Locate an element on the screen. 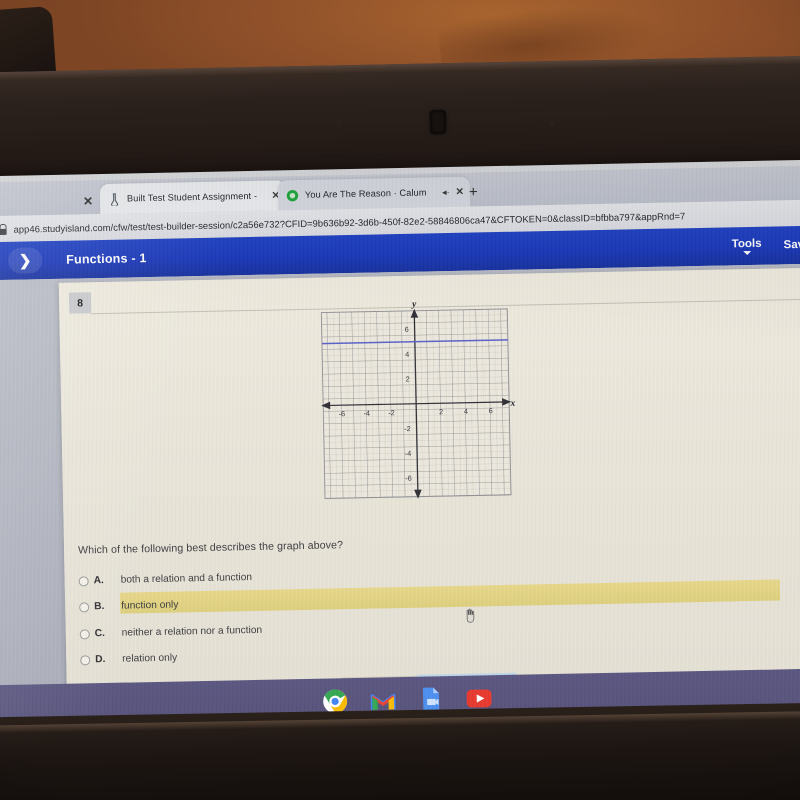 The image size is (800, 800). option-c: C. neither a relation nor a function is located at coordinates (170, 632).